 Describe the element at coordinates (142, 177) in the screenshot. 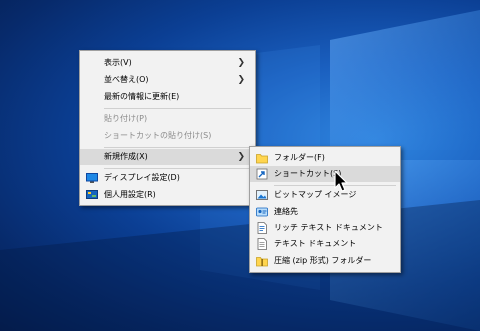

I see `menu-item-label: ディスプレイ設定(D)` at that location.